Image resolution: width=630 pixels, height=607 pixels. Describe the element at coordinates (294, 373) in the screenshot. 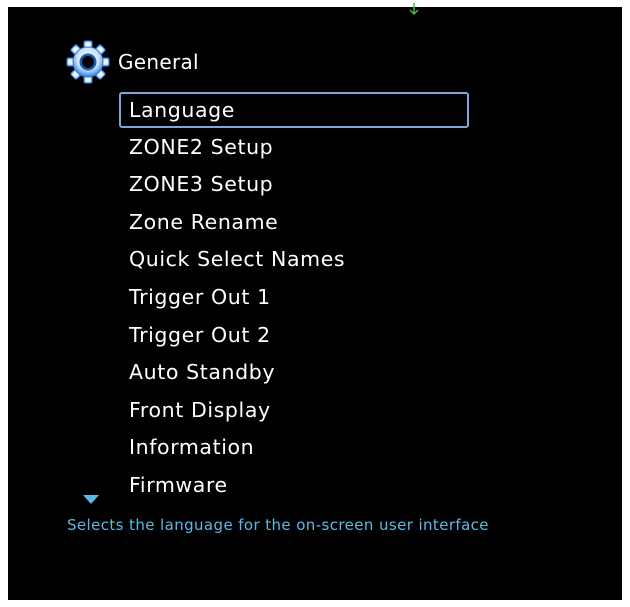

I see `menu-item-auto-standby: Auto Standby` at that location.